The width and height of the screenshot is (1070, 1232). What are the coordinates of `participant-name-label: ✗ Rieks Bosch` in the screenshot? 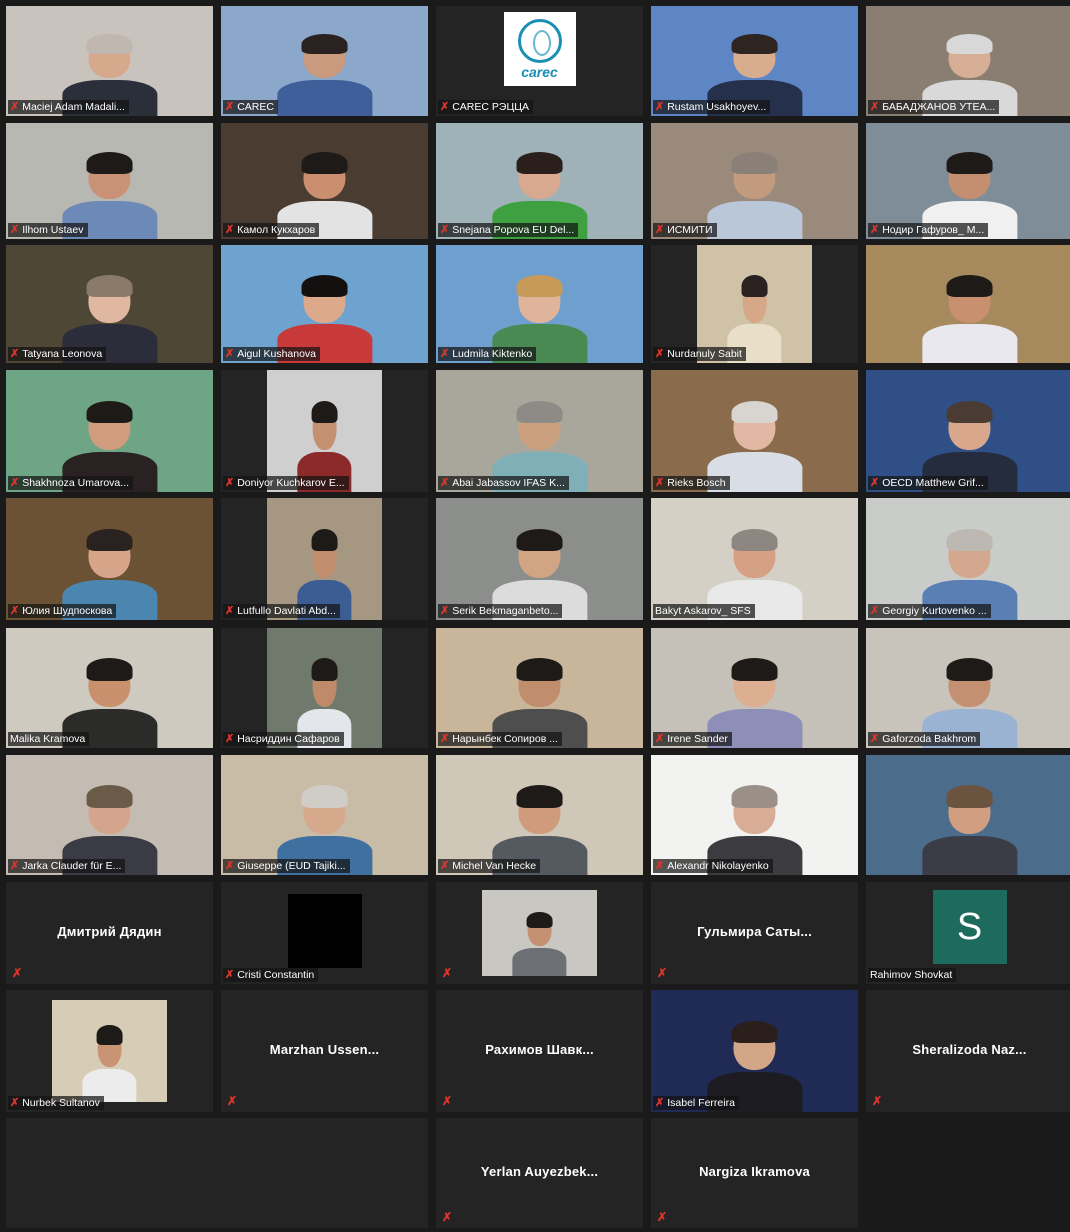 It's located at (691, 483).